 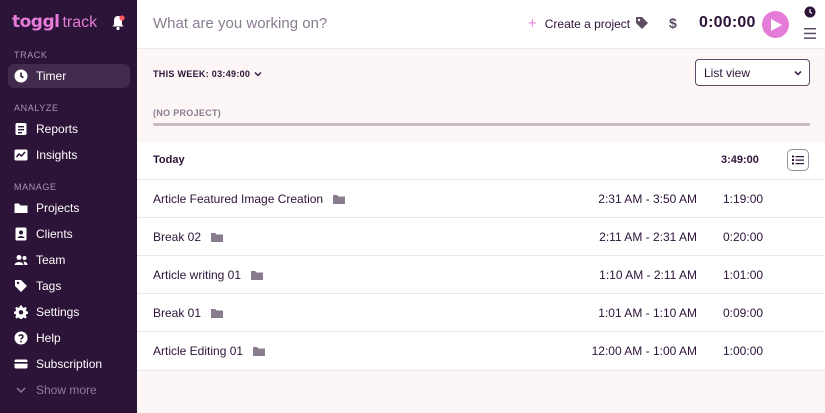 I want to click on sidebar-item-label: Show more, so click(x=66, y=390).